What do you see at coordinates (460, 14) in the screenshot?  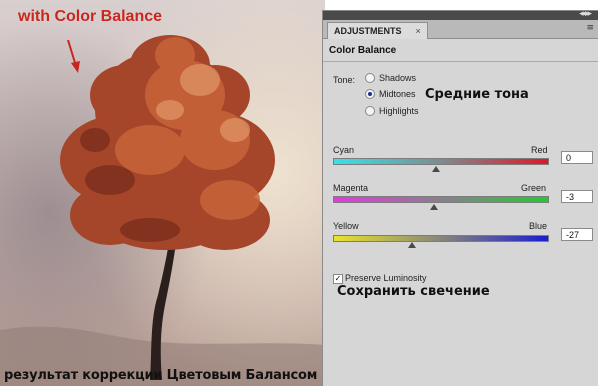 I see `panel-top-bar: ◂◂ ▸▸` at bounding box center [460, 14].